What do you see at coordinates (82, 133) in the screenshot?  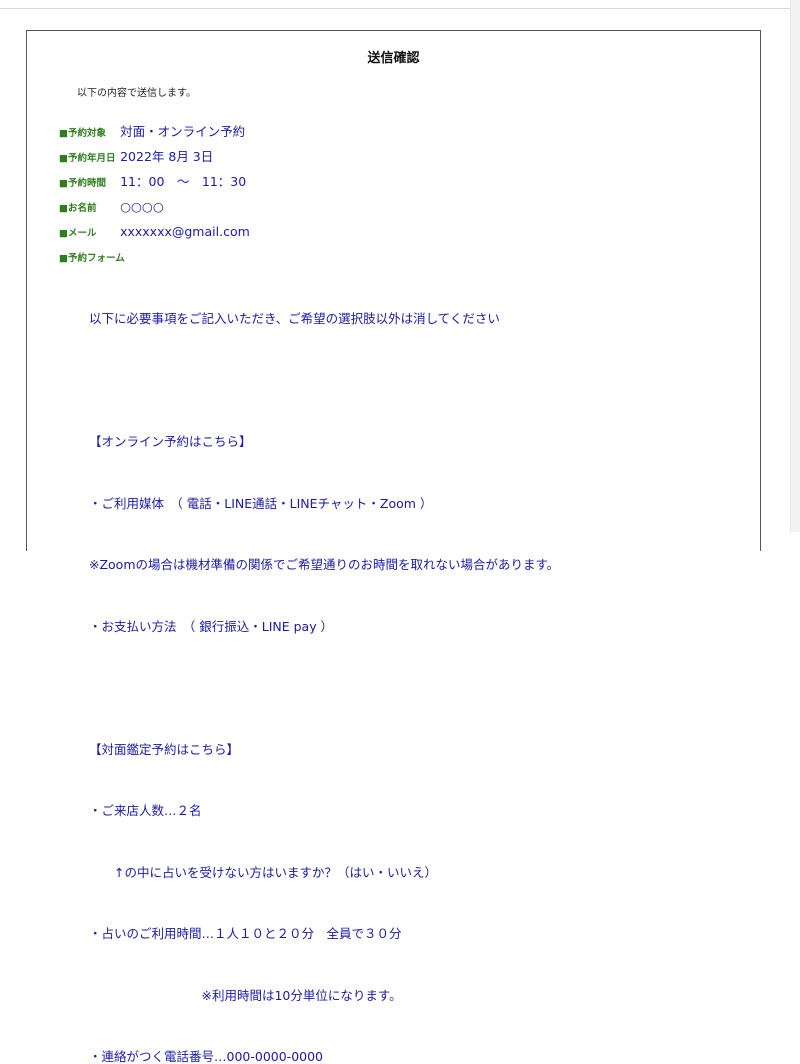 I see `field-label: ■予約対象` at bounding box center [82, 133].